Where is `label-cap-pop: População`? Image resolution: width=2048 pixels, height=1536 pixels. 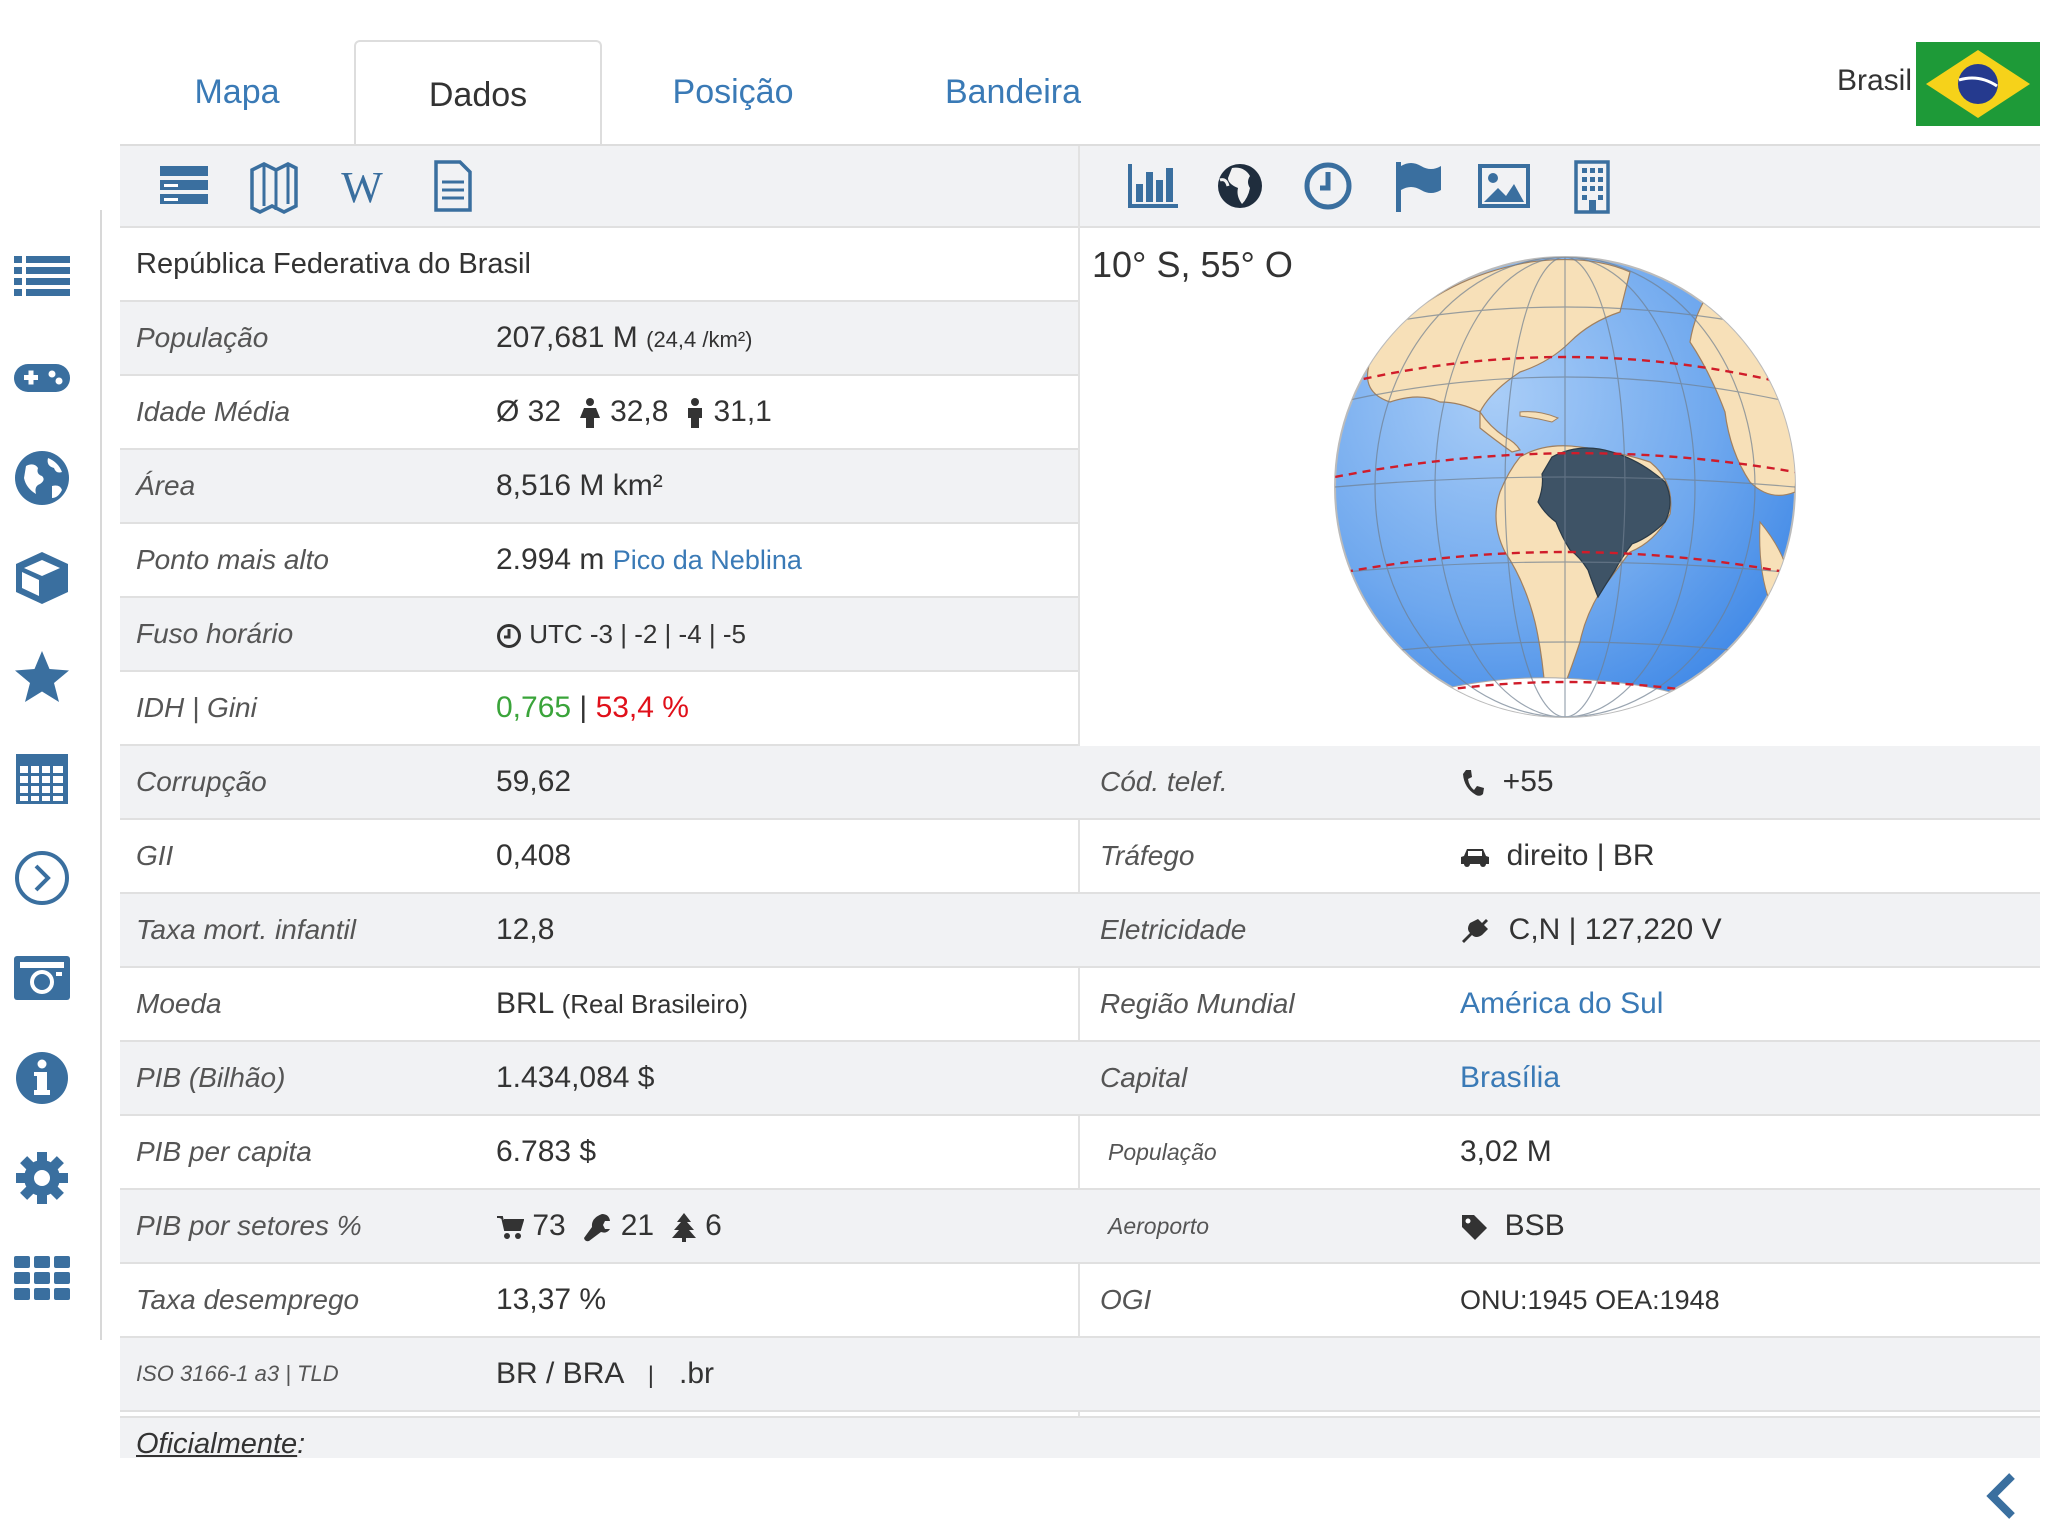 label-cap-pop: População is located at coordinates (1162, 1152).